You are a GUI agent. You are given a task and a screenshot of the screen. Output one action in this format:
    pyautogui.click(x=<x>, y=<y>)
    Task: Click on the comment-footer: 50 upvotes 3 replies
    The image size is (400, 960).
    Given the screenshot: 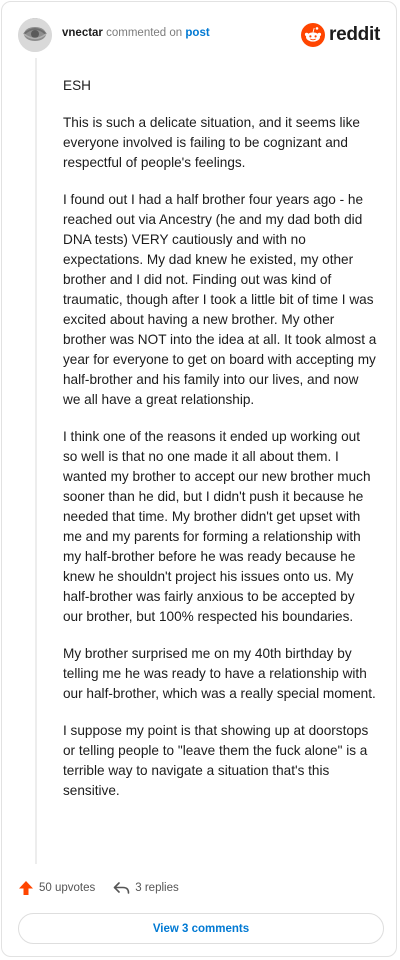 What is the action you would take?
    pyautogui.click(x=107, y=888)
    